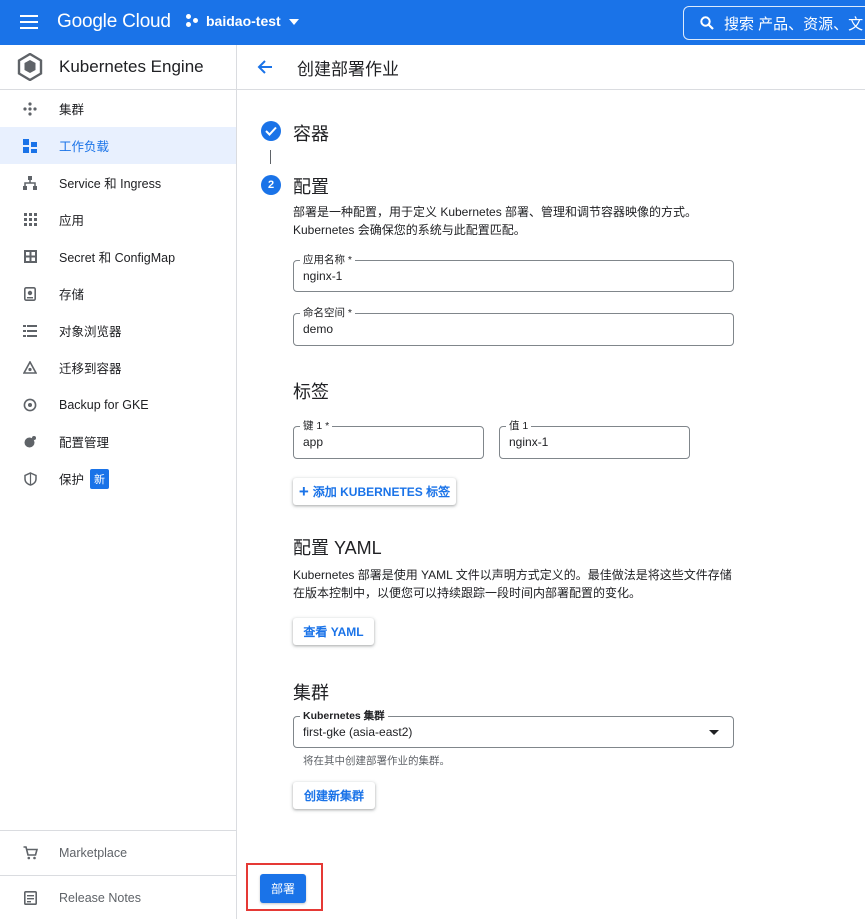 The width and height of the screenshot is (865, 919). What do you see at coordinates (30, 368) in the screenshot?
I see `migrate-icon` at bounding box center [30, 368].